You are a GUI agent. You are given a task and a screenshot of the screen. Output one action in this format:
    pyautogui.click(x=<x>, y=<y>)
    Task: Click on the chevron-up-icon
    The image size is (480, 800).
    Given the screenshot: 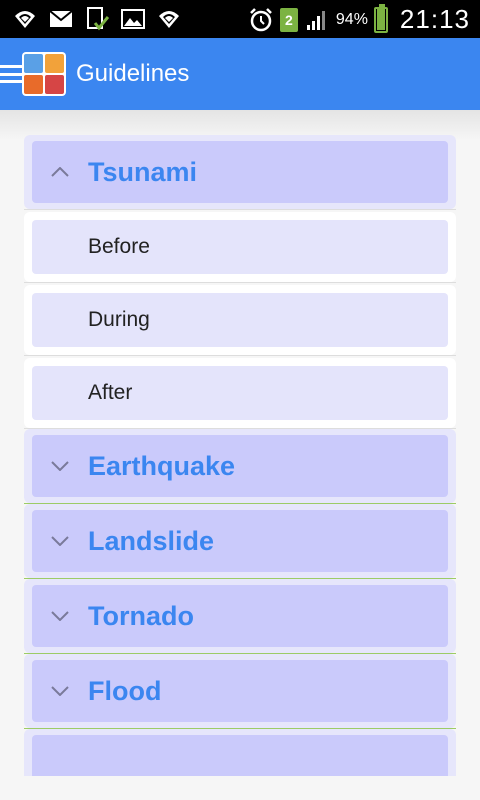 What is the action you would take?
    pyautogui.click(x=60, y=172)
    